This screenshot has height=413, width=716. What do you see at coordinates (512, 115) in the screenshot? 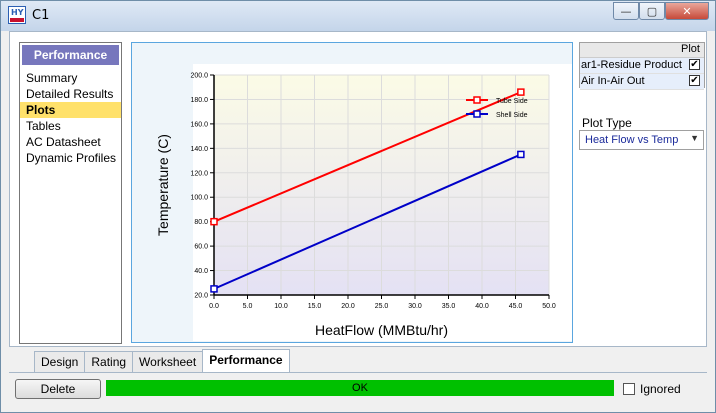
I see `legend-label: Shell Side` at bounding box center [512, 115].